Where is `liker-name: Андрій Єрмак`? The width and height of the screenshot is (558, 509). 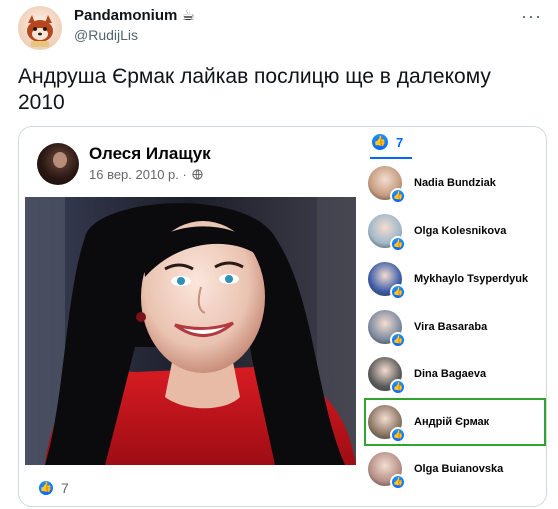 liker-name: Андрій Єрмак is located at coordinates (451, 422).